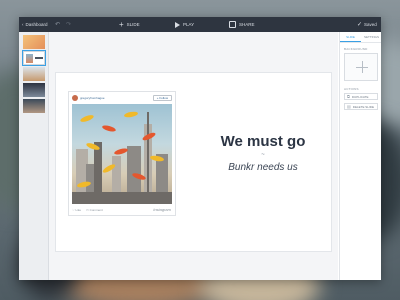 The height and width of the screenshot is (300, 400). I want to click on thumbnail-image, so click(29, 58).